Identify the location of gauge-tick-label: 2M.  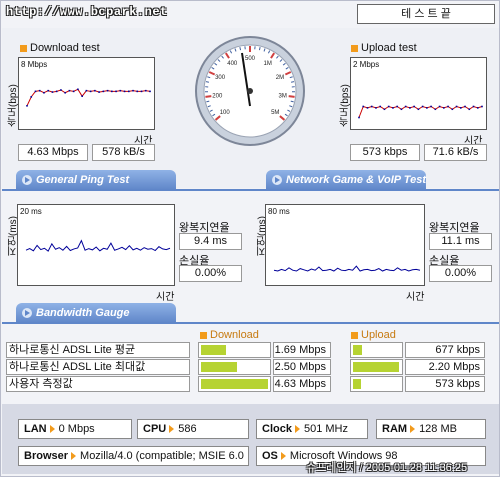
(280, 78).